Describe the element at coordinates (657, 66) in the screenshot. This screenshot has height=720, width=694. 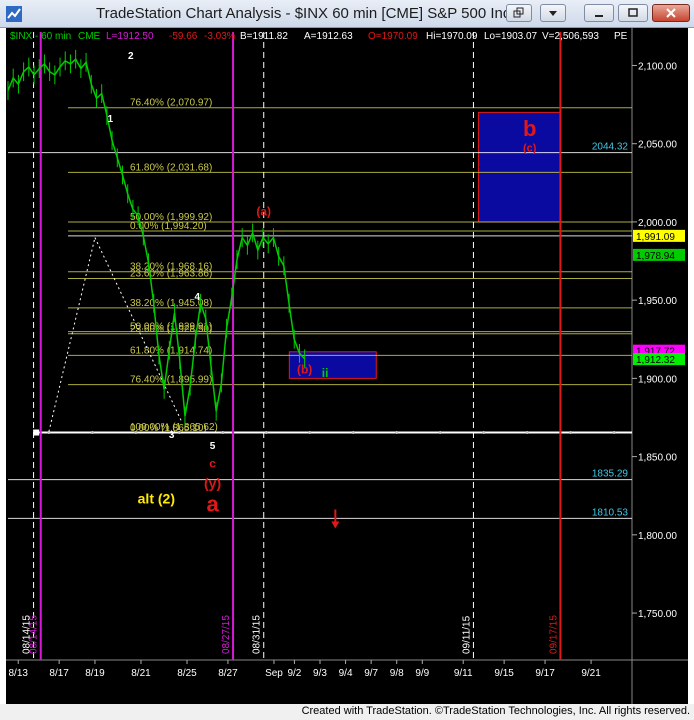
I see `y-tick-label: 2,100.00` at that location.